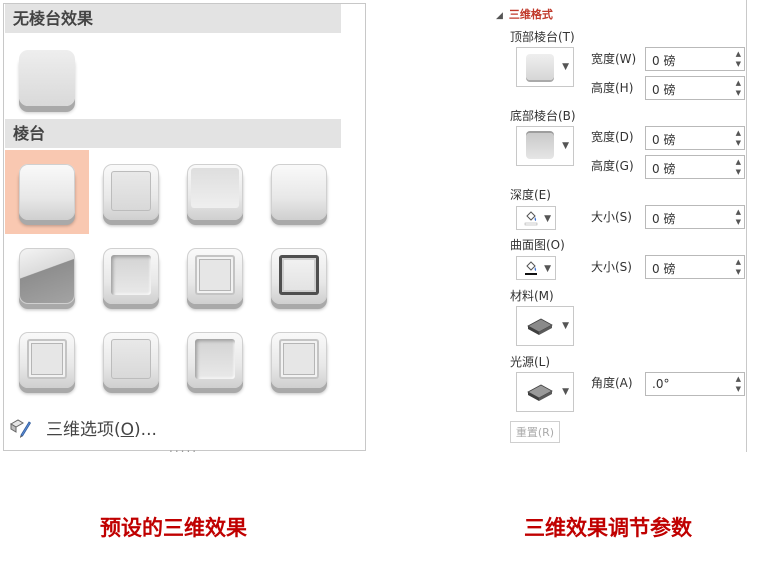 This screenshot has width=760, height=562. Describe the element at coordinates (664, 169) in the screenshot. I see `bottom-height-value: 0 磅` at that location.